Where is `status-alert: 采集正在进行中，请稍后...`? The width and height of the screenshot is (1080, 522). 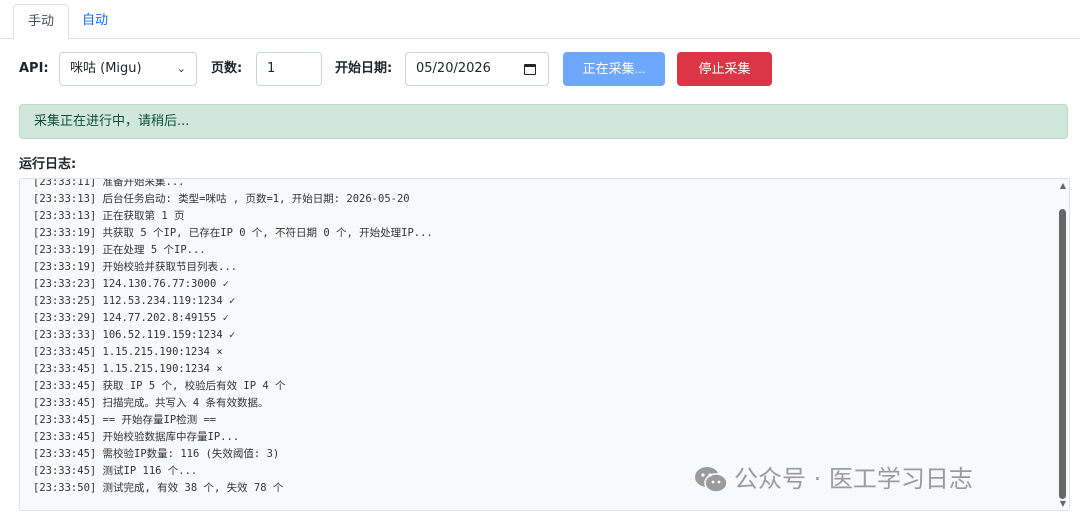 status-alert: 采集正在进行中，请稍后... is located at coordinates (543, 121).